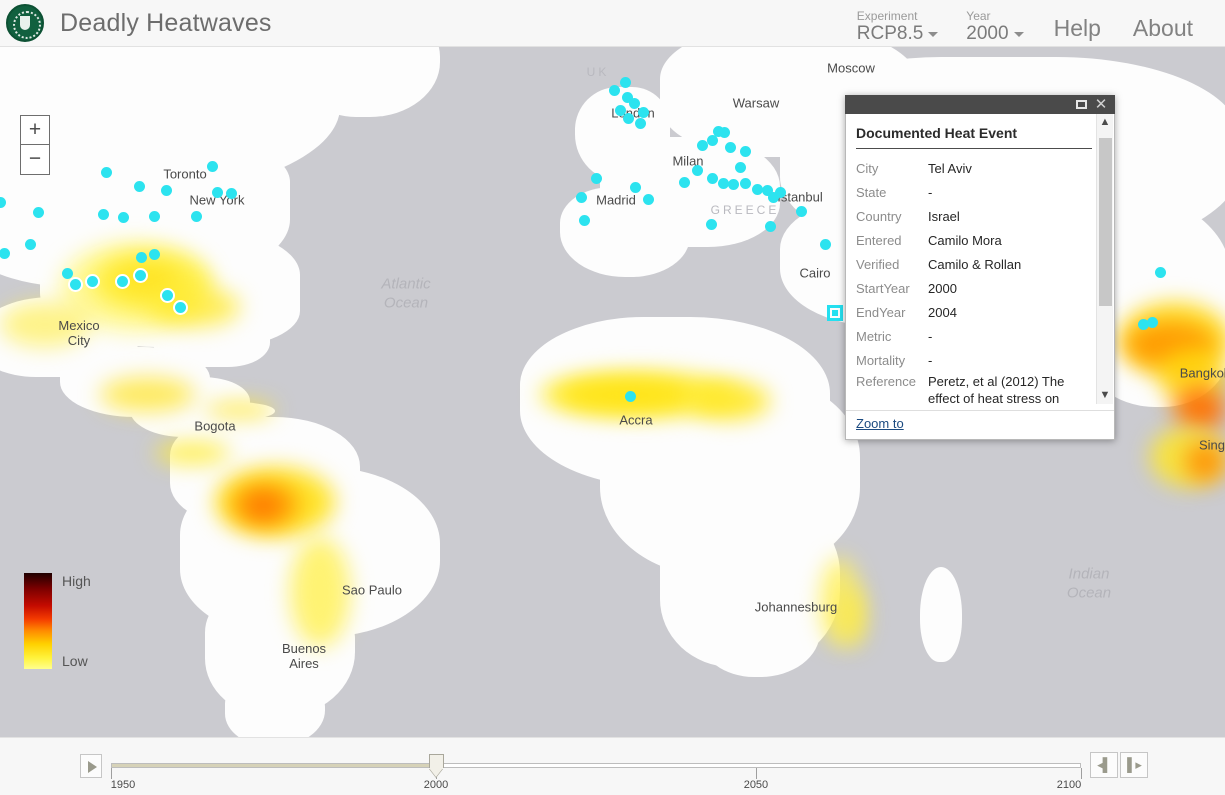 The width and height of the screenshot is (1225, 795). What do you see at coordinates (980, 104) in the screenshot?
I see `popup-titlebar: ✕` at bounding box center [980, 104].